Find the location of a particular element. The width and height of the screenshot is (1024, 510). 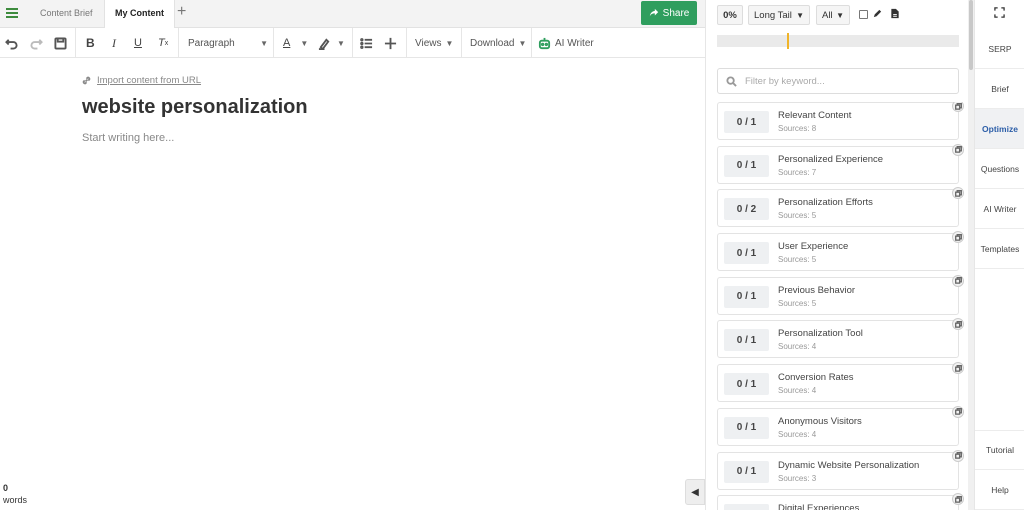

select-all-checkbox is located at coordinates (863, 14).